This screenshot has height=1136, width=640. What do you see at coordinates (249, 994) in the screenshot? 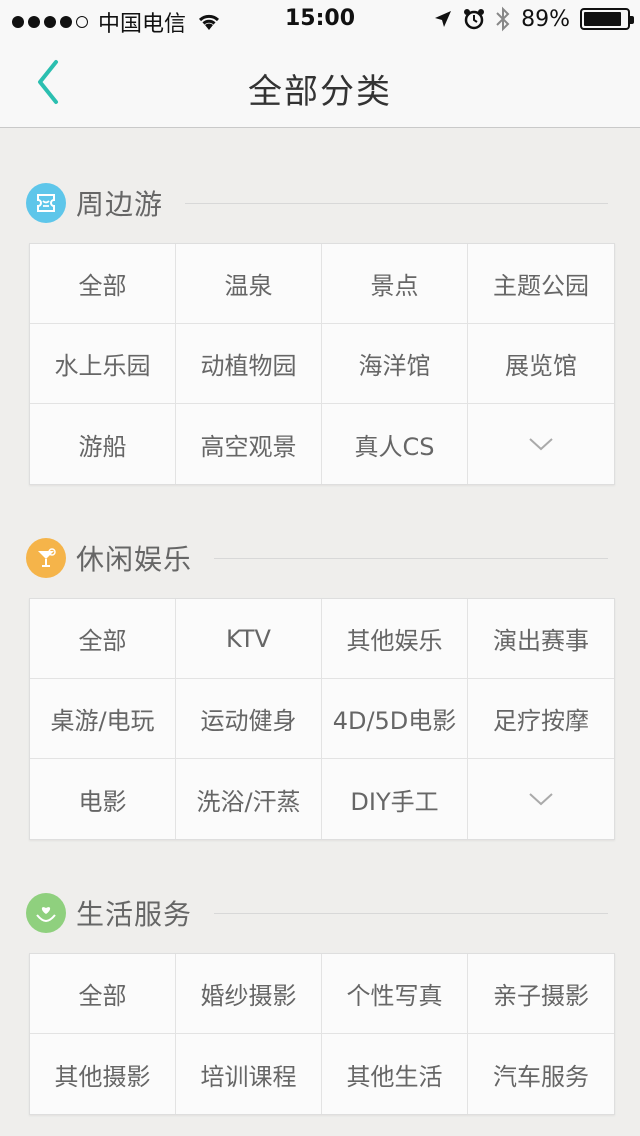
I see `category-item: 婚纱摄影` at bounding box center [249, 994].